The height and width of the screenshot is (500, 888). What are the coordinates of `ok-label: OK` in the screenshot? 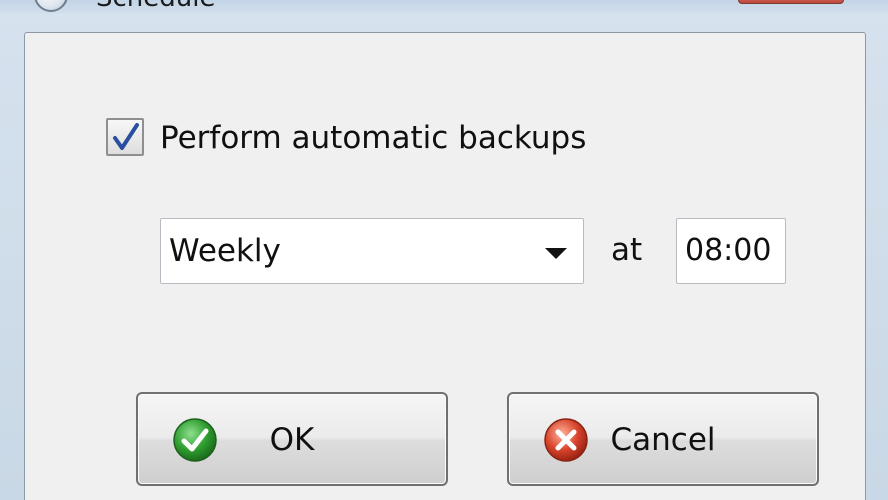 It's located at (292, 440).